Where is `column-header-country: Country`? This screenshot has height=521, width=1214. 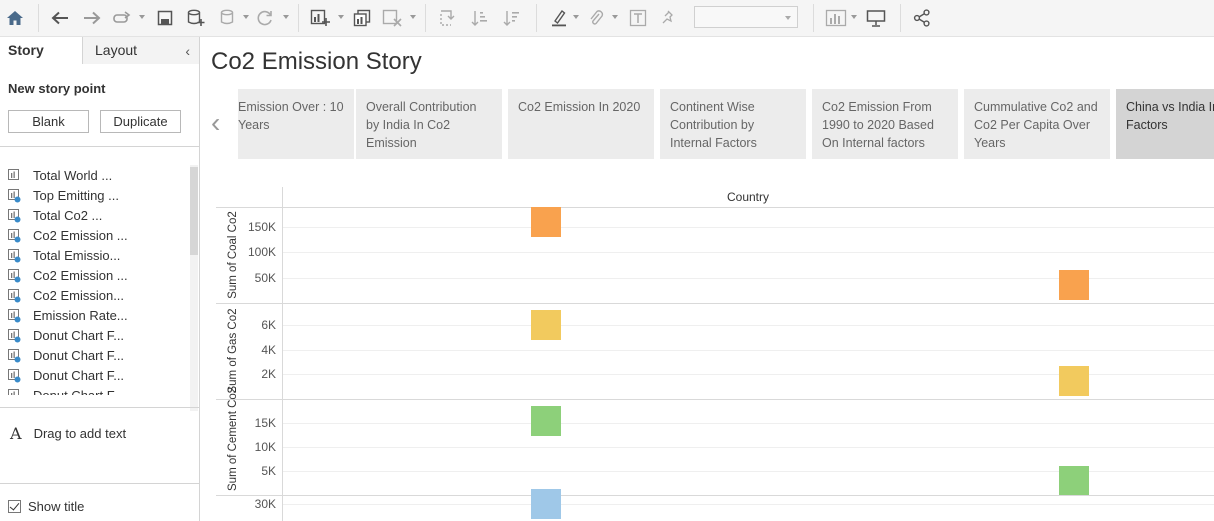 column-header-country: Country is located at coordinates (748, 197).